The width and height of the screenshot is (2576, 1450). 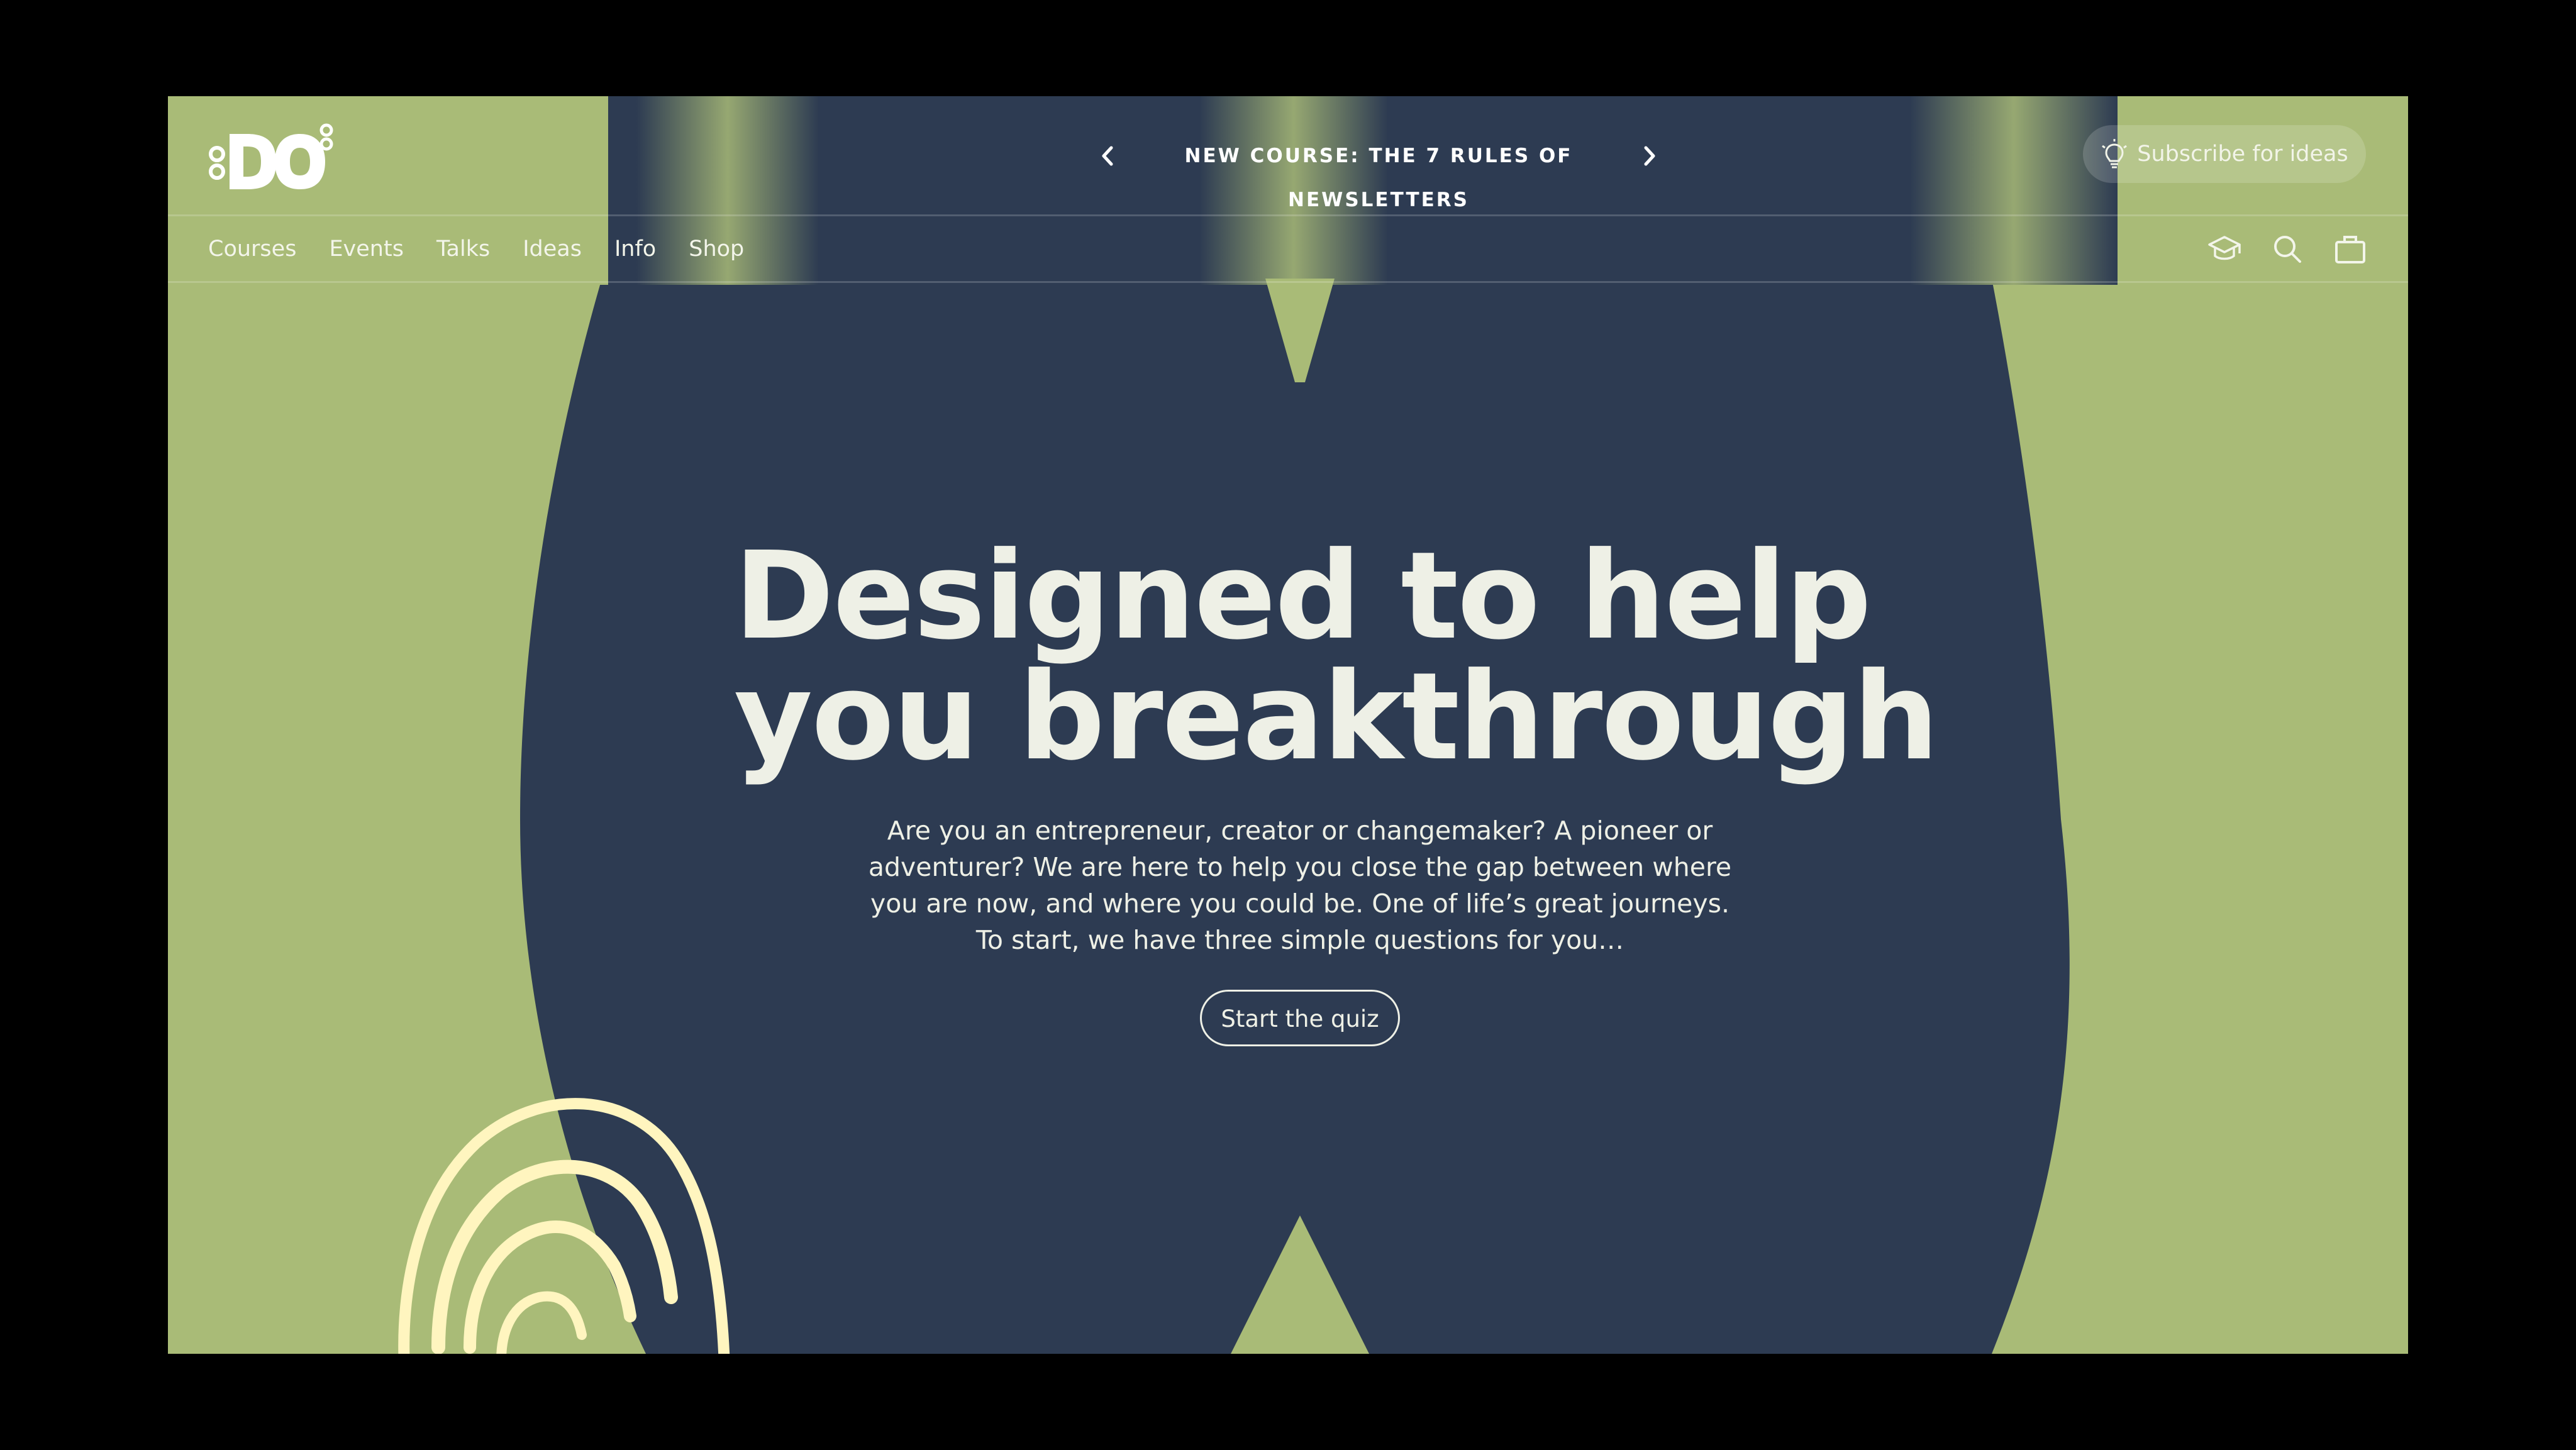 I want to click on promo-next-button, so click(x=1649, y=156).